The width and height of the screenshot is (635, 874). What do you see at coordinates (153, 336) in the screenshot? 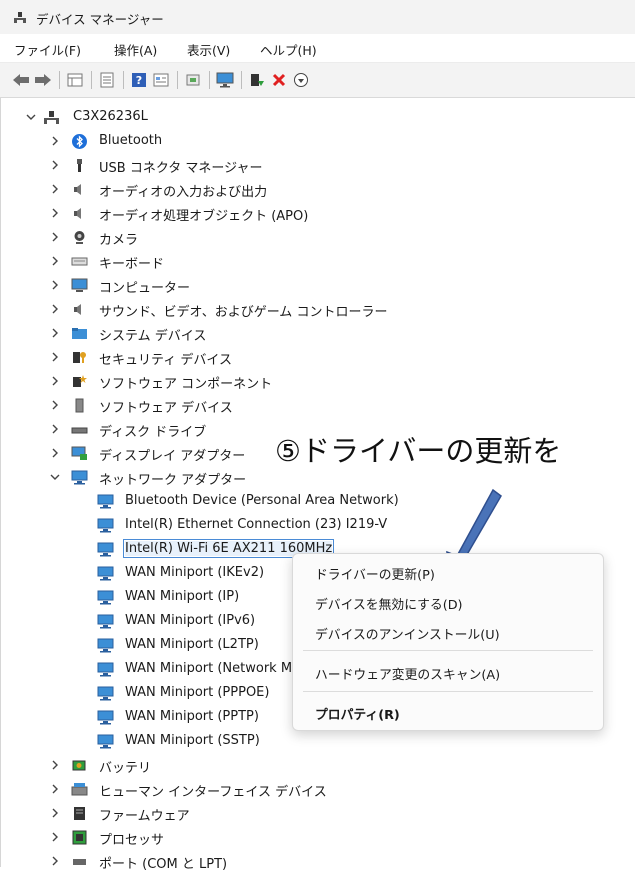
I see `tree-item-label: システム デバイス` at bounding box center [153, 336].